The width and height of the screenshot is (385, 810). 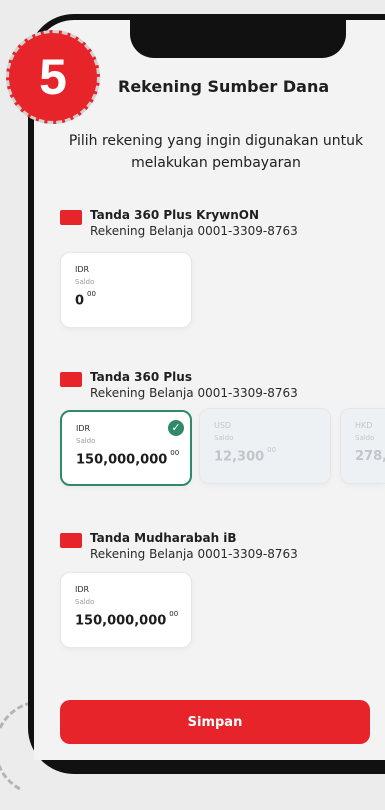 I want to click on account-name: Tanda 360 Plus, so click(x=141, y=377).